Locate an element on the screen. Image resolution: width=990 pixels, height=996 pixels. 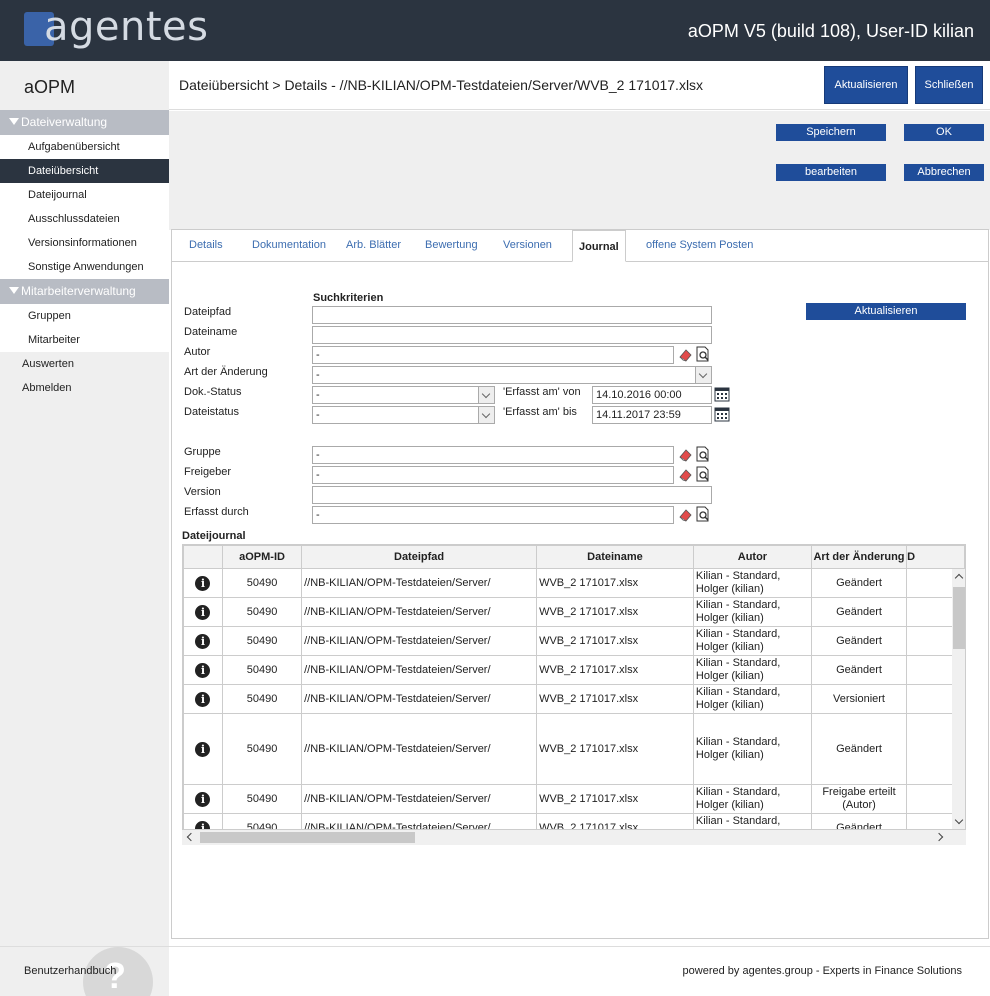
action-area: Speichern OK bearbeiten Abbrechen is located at coordinates (579, 170).